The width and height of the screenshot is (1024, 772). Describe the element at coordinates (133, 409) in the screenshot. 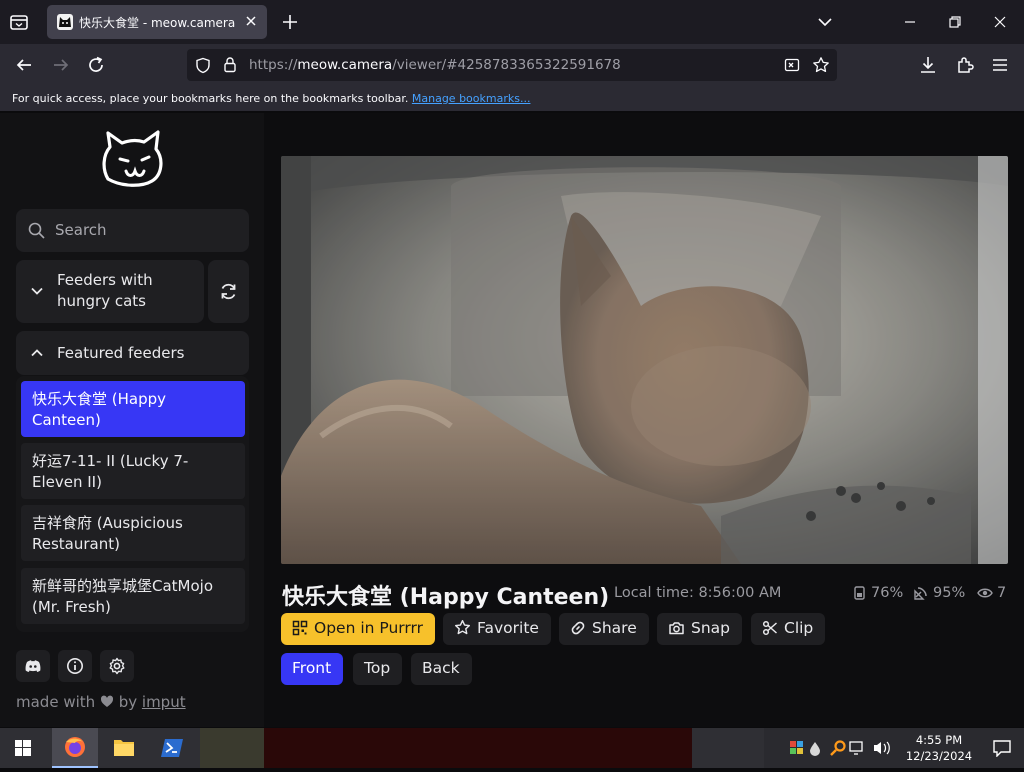

I see `feeder-item-happy-canteen: 快乐大食堂 (Happy Canteen)` at that location.